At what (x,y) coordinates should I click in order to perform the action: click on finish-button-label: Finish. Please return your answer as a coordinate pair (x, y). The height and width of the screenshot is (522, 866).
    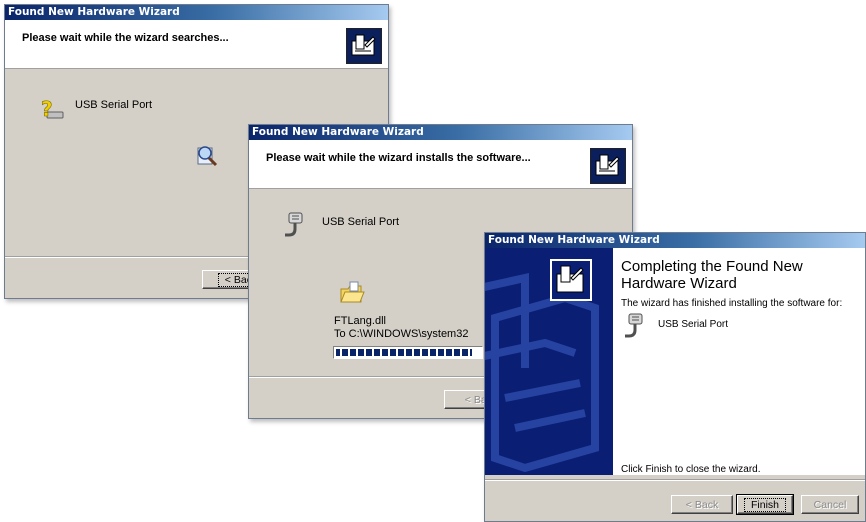
    Looking at the image, I should click on (764, 505).